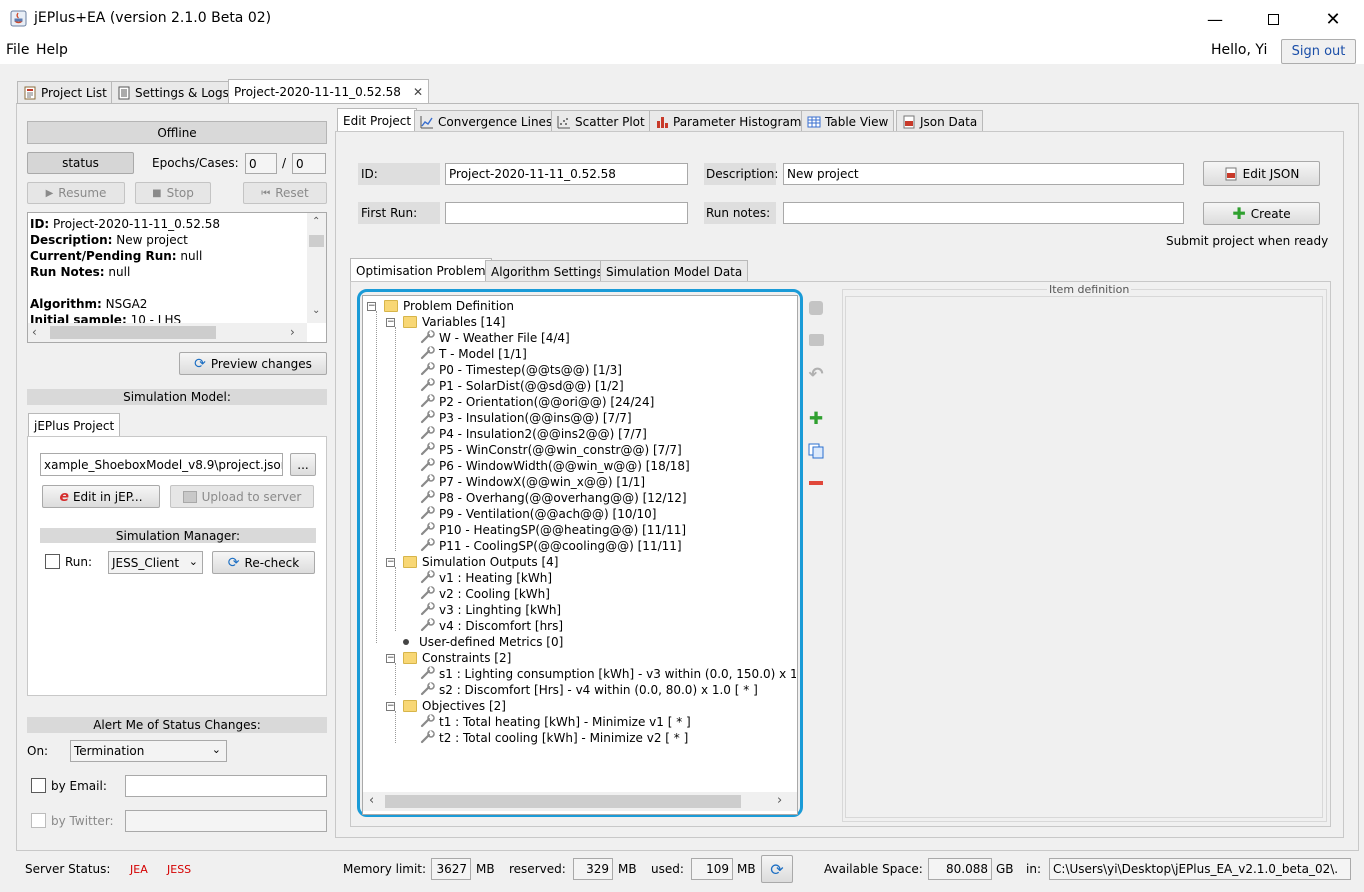 The height and width of the screenshot is (892, 1364). What do you see at coordinates (1261, 173) in the screenshot?
I see `edit-json-button: Edit JSON` at bounding box center [1261, 173].